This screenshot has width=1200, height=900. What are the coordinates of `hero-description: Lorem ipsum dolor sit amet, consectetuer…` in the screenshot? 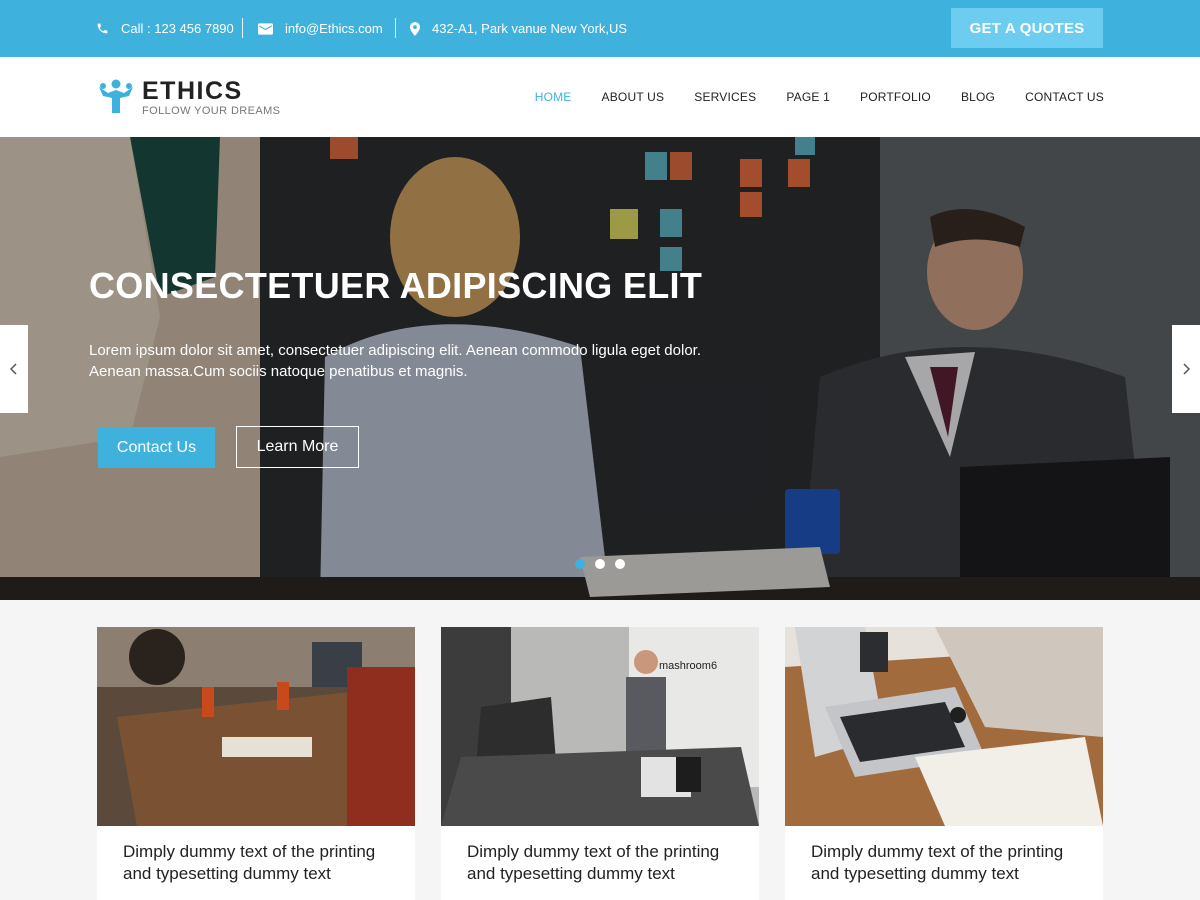 It's located at (409, 361).